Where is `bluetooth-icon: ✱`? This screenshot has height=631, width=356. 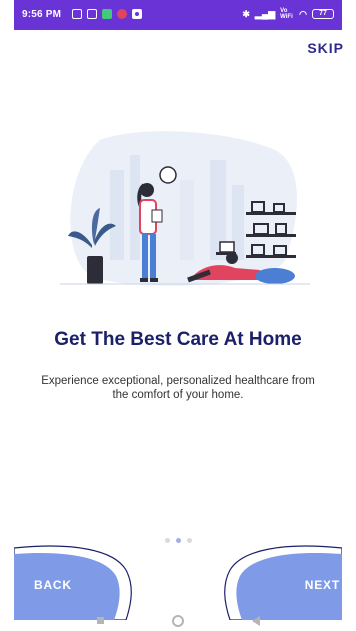
bluetooth-icon: ✱ is located at coordinates (246, 13).